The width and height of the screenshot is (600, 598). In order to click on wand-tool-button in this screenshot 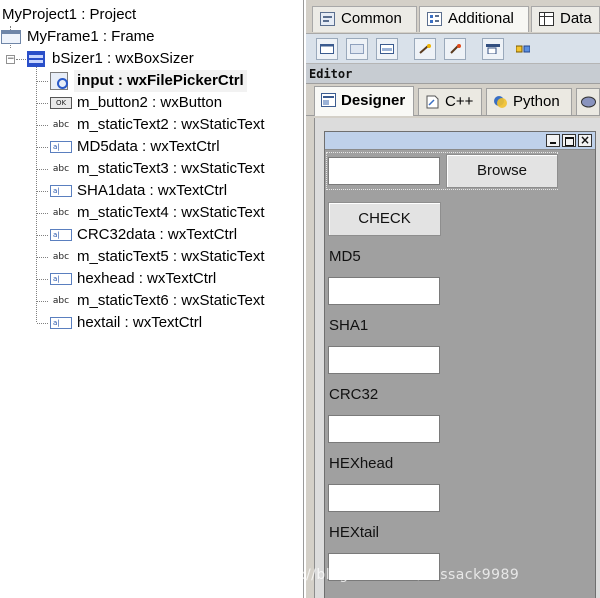, I will do `click(425, 49)`.